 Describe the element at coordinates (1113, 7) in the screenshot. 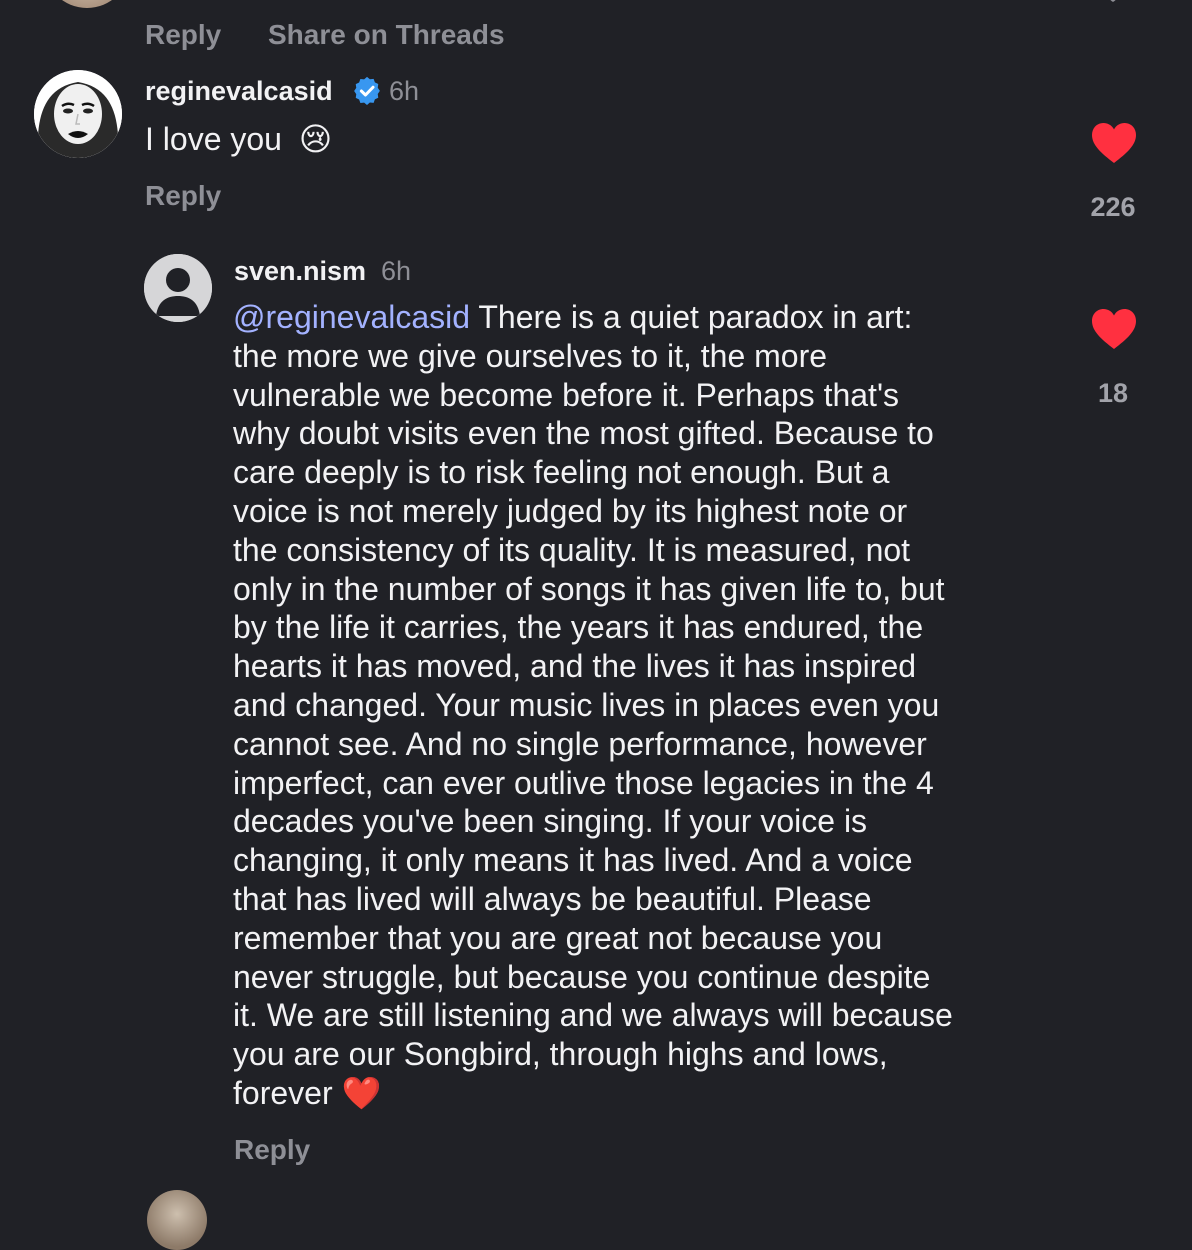

I see `chevron-down-icon` at that location.